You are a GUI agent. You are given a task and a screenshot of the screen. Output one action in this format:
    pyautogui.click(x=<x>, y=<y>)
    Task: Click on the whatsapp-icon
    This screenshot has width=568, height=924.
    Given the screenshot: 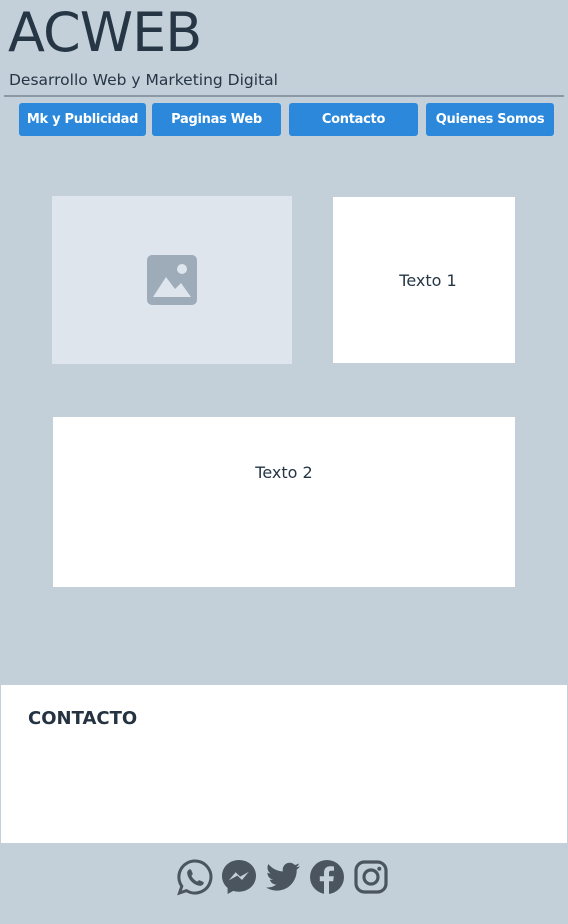 What is the action you would take?
    pyautogui.click(x=195, y=877)
    